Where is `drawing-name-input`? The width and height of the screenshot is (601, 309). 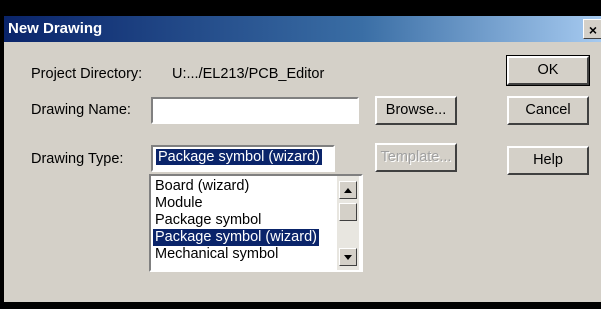
drawing-name-input is located at coordinates (255, 110).